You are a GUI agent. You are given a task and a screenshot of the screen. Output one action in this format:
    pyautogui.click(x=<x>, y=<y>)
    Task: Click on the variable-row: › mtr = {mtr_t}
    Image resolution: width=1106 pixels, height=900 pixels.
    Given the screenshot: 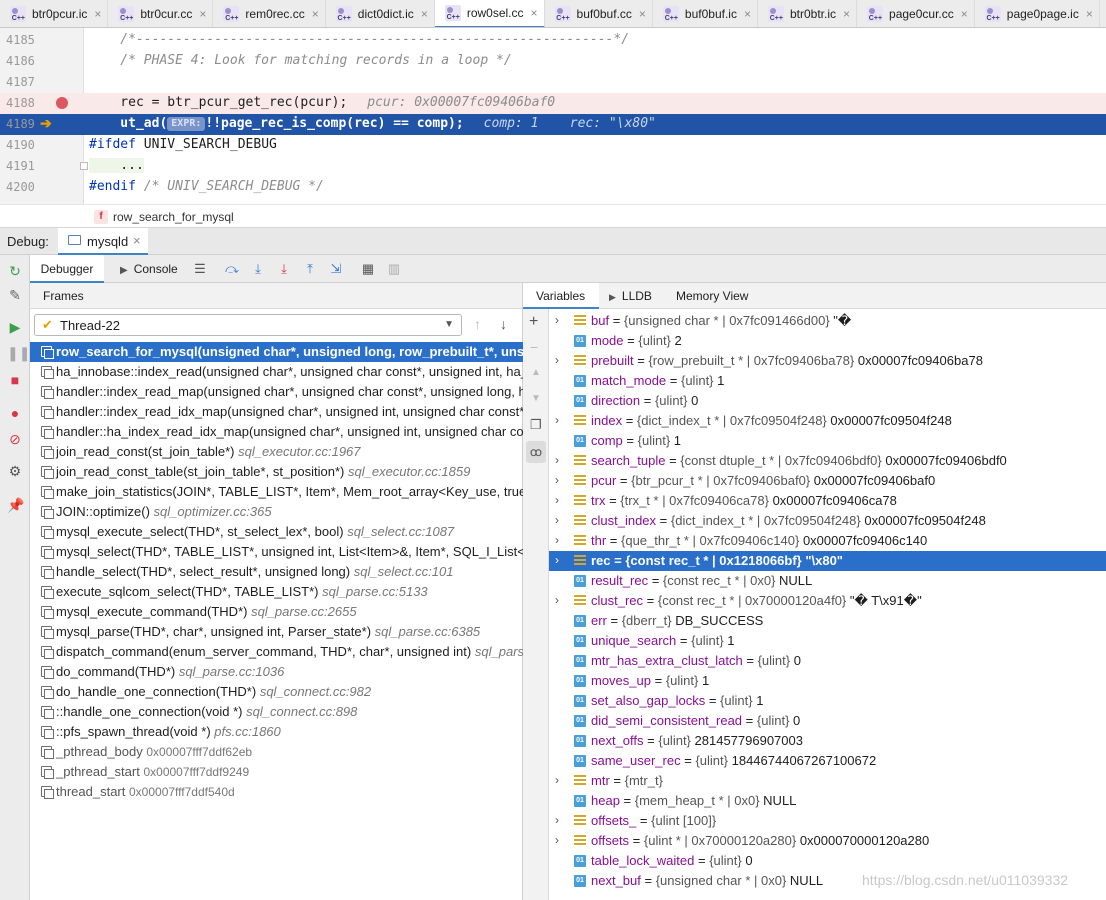 What is the action you would take?
    pyautogui.click(x=827, y=781)
    